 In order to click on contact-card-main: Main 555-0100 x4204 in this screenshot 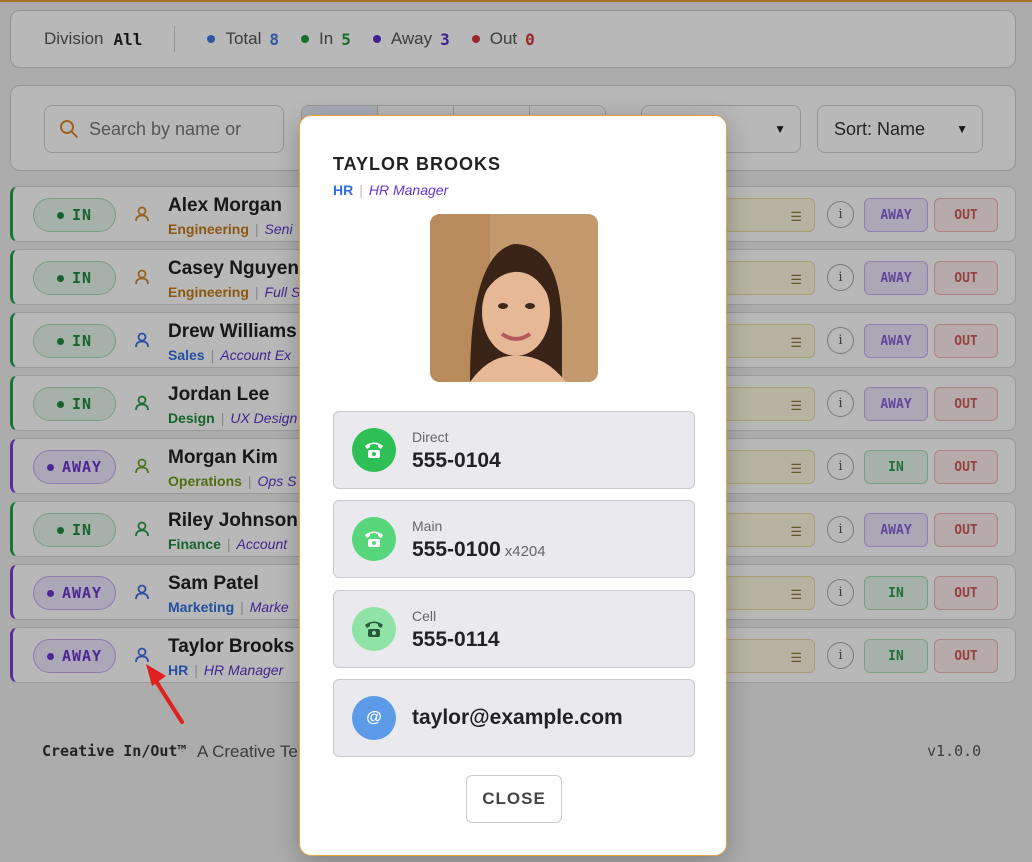, I will do `click(514, 539)`.